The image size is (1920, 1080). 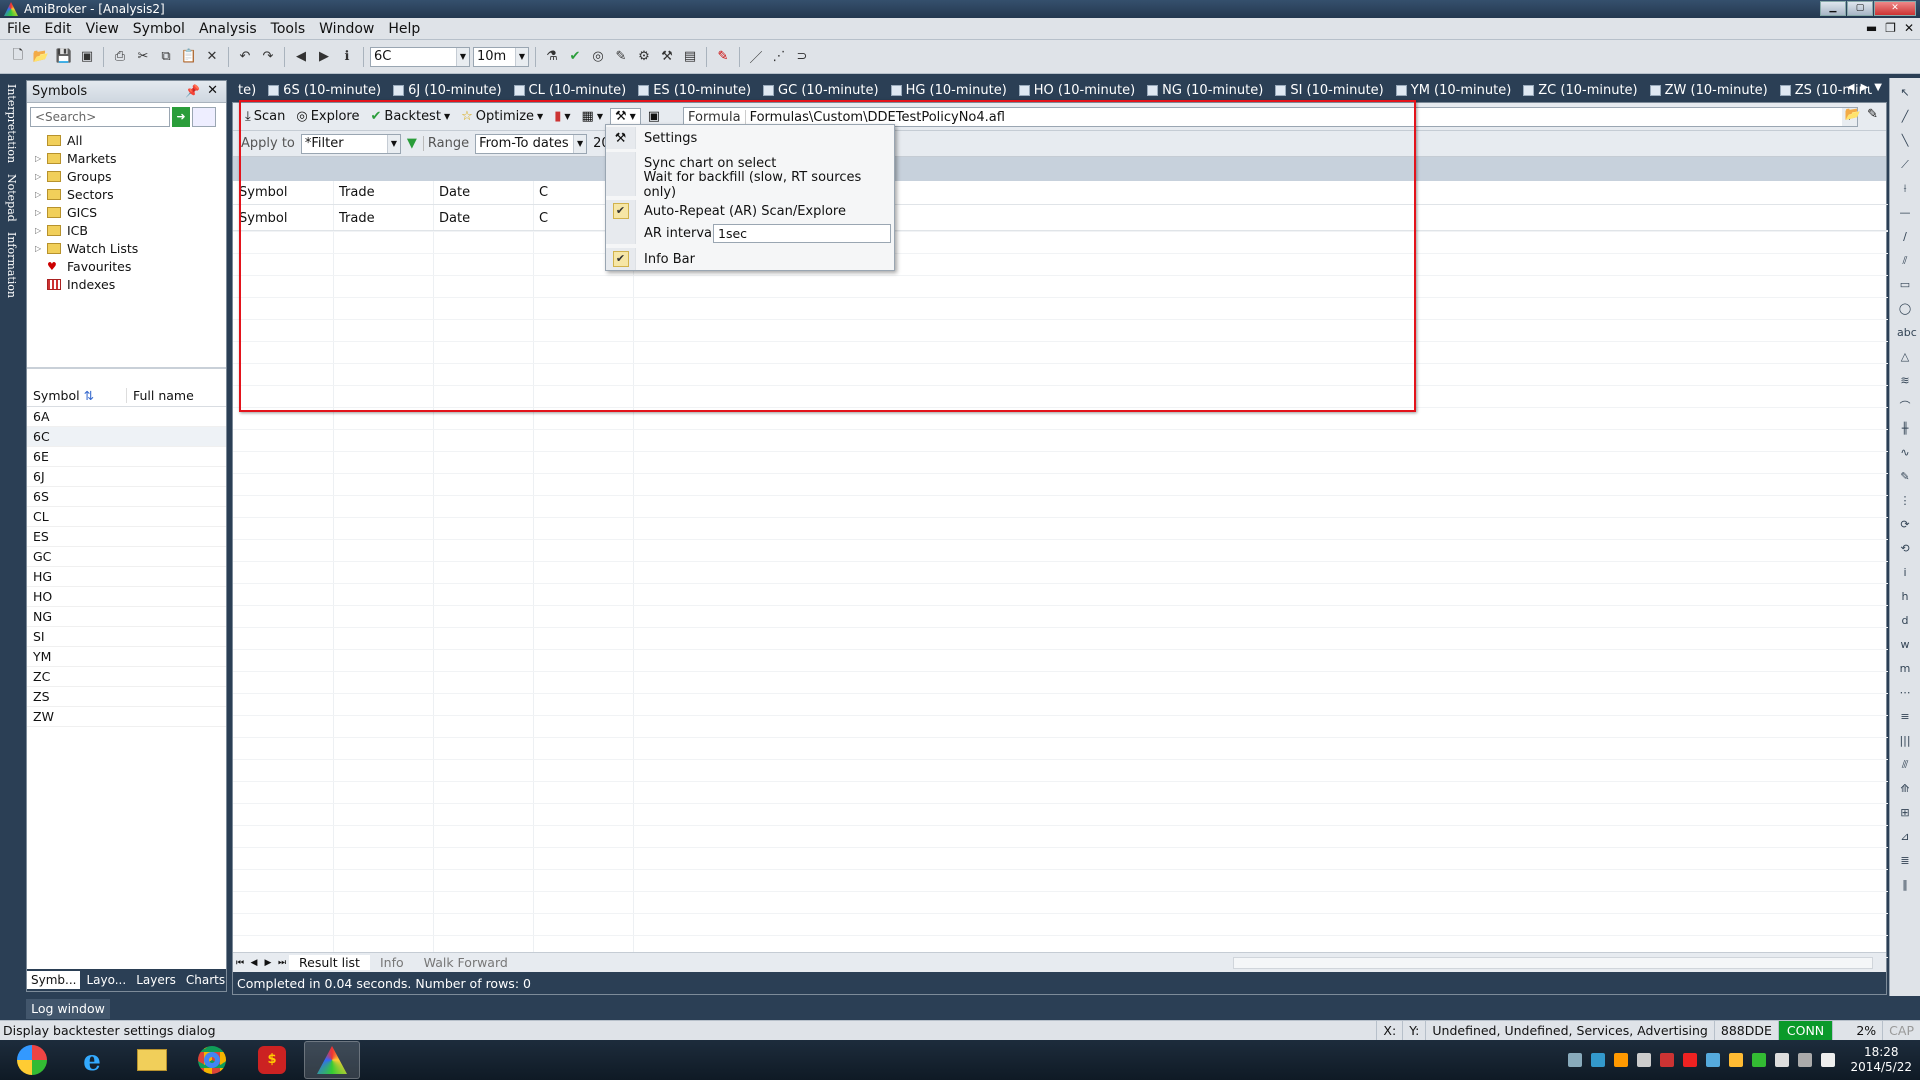 What do you see at coordinates (324, 90) in the screenshot?
I see `doc-tab: 6S (10-minute)` at bounding box center [324, 90].